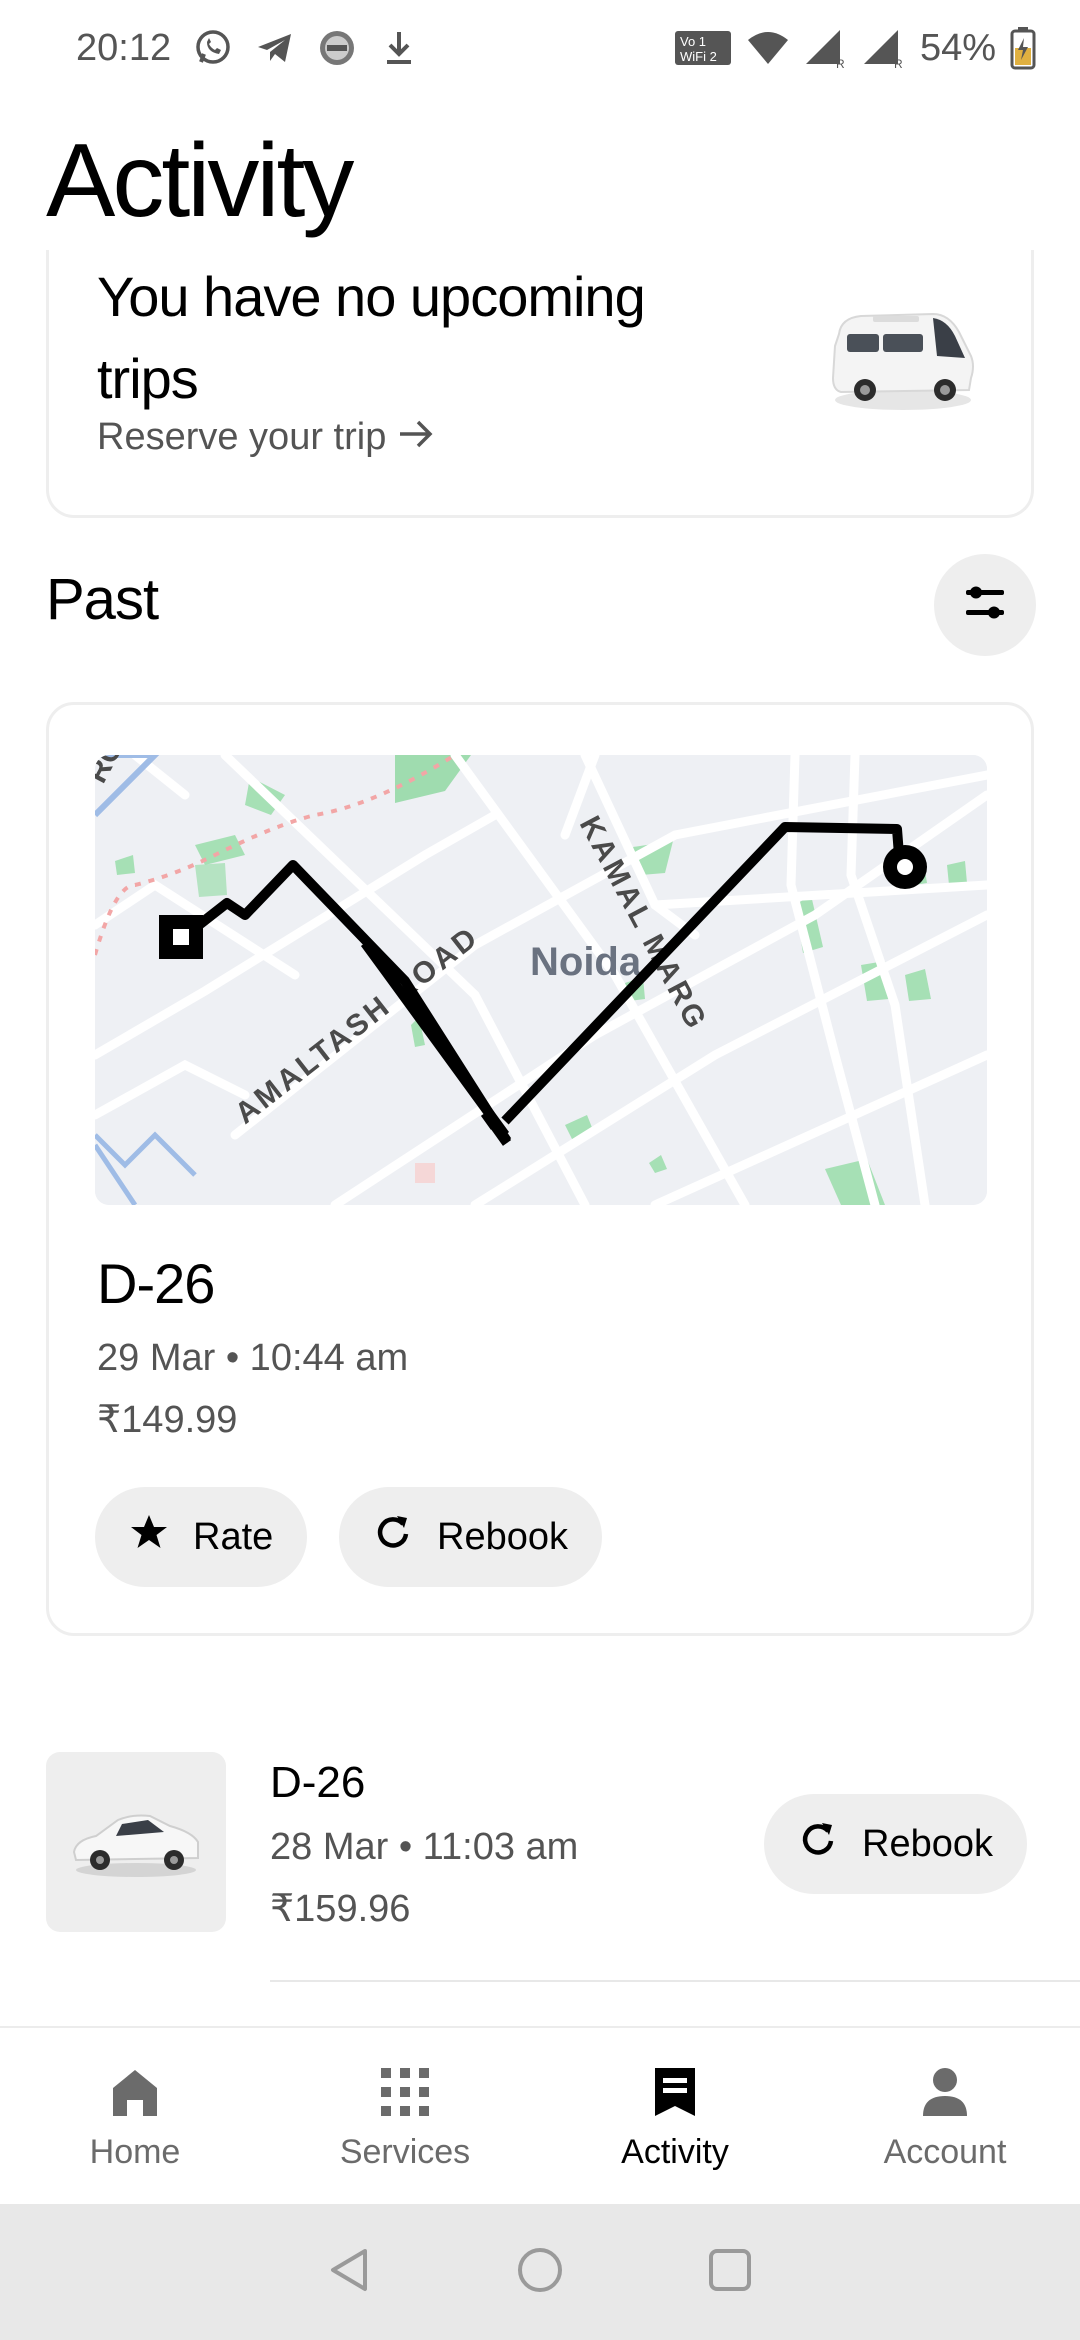 Image resolution: width=1080 pixels, height=2340 pixels. Describe the element at coordinates (135, 2094) in the screenshot. I see `home-icon` at that location.